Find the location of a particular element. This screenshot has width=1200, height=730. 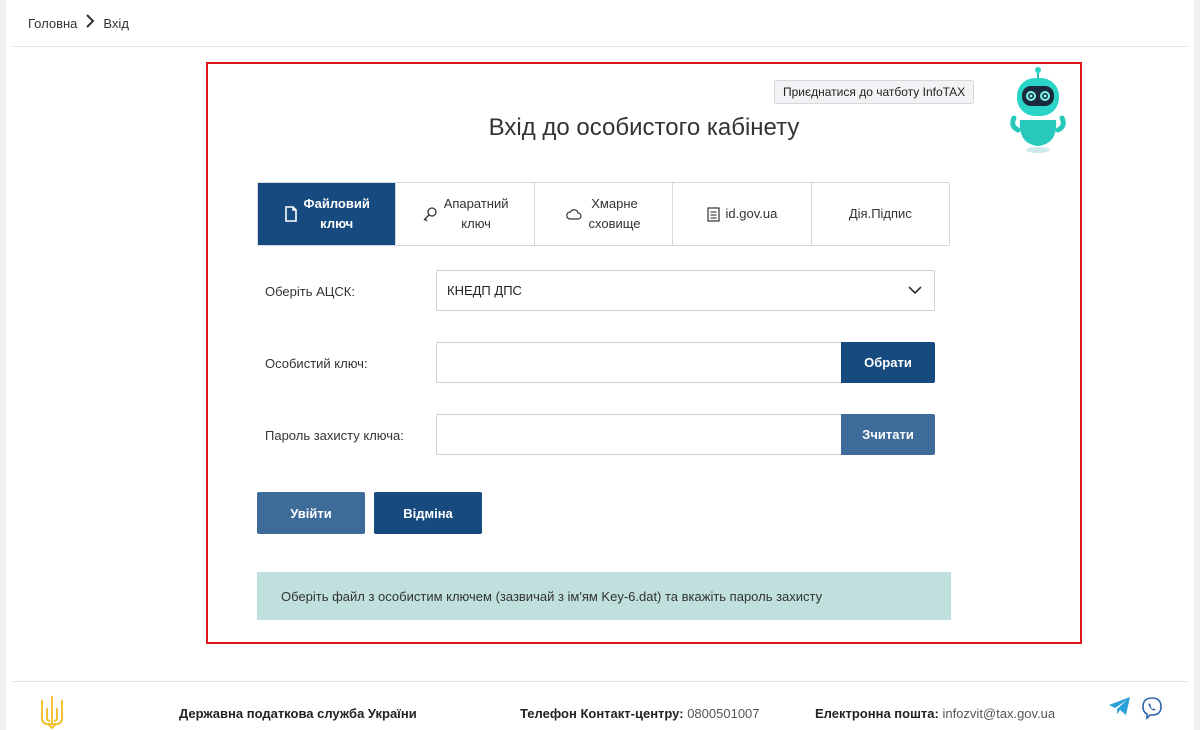

cloud-icon is located at coordinates (574, 214).